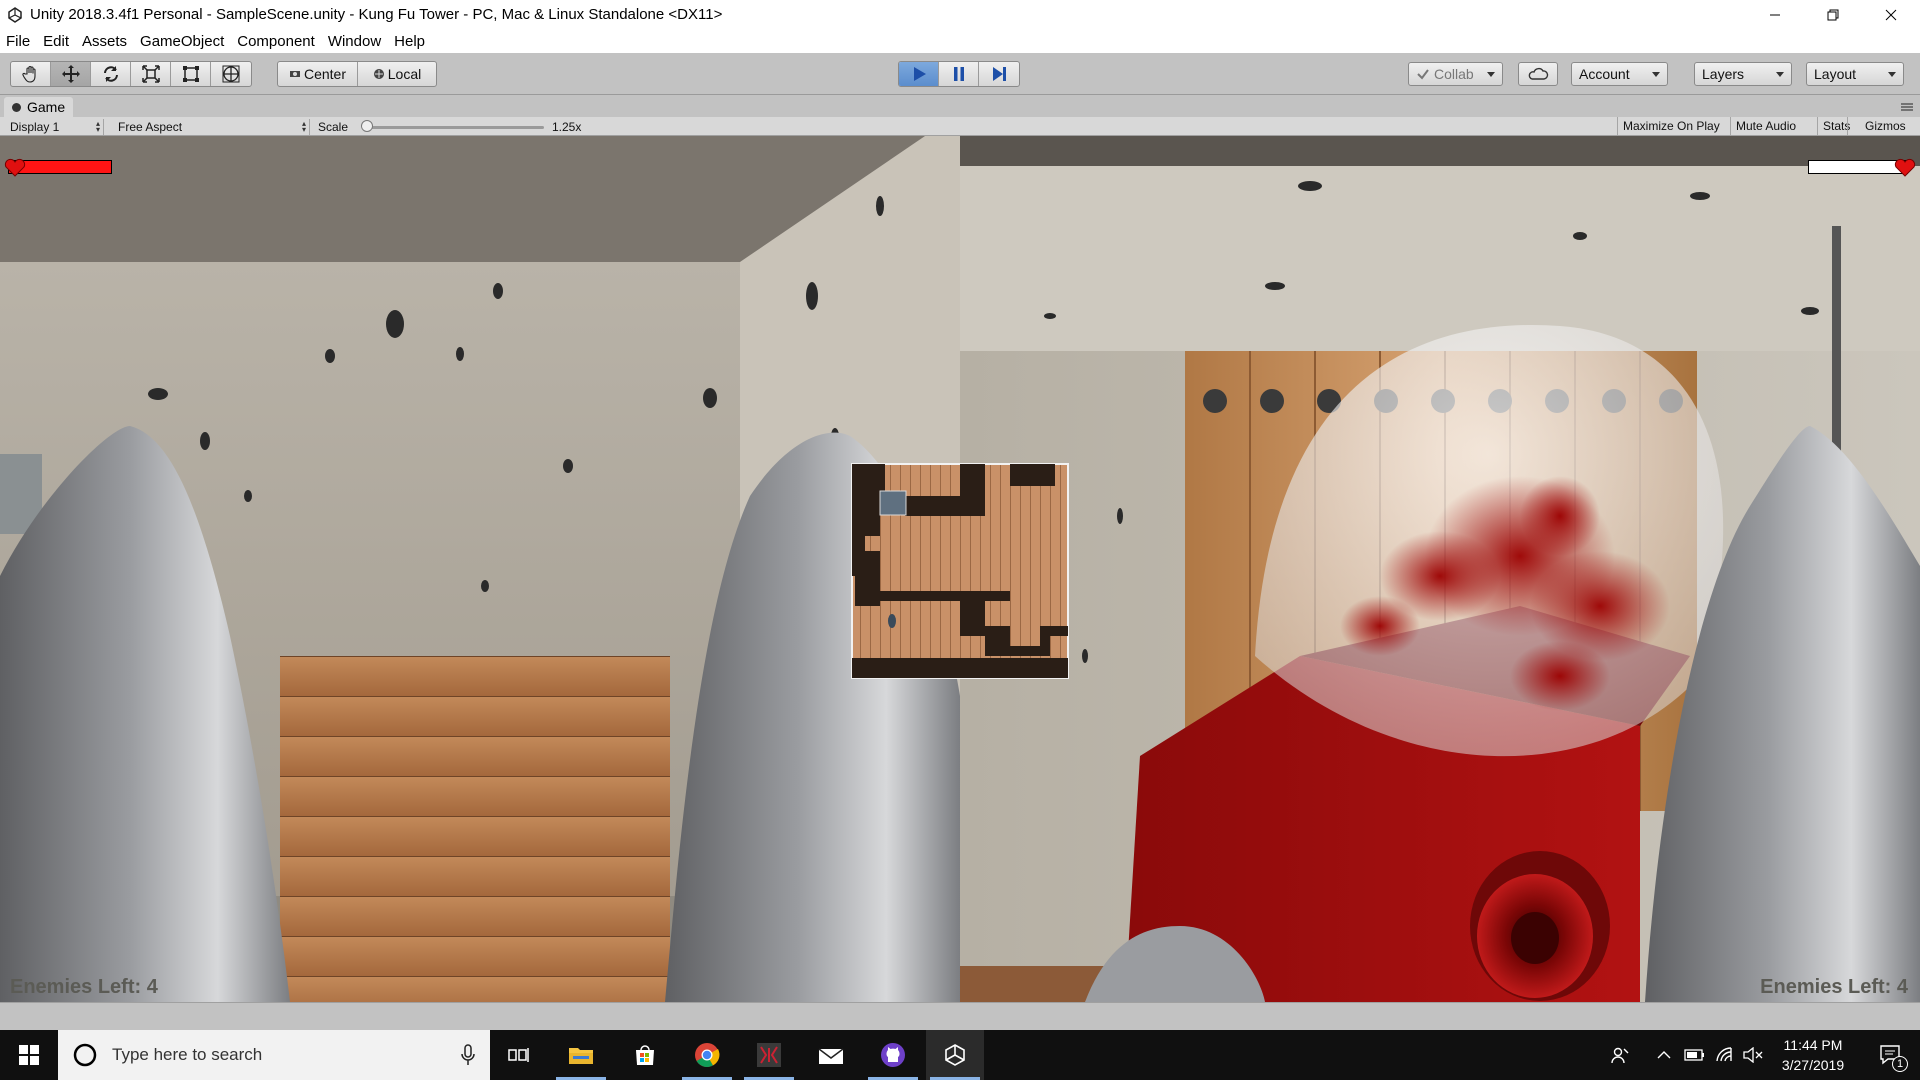 This screenshot has height=1080, width=1920. Describe the element at coordinates (1883, 126) in the screenshot. I see `gizmos-button: Gizmos` at that location.